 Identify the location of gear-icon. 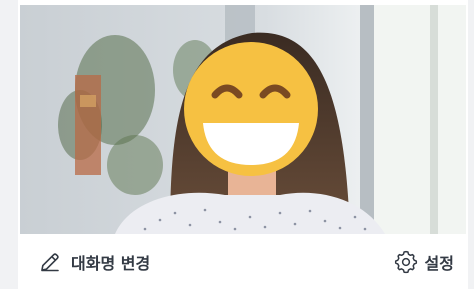
(406, 262).